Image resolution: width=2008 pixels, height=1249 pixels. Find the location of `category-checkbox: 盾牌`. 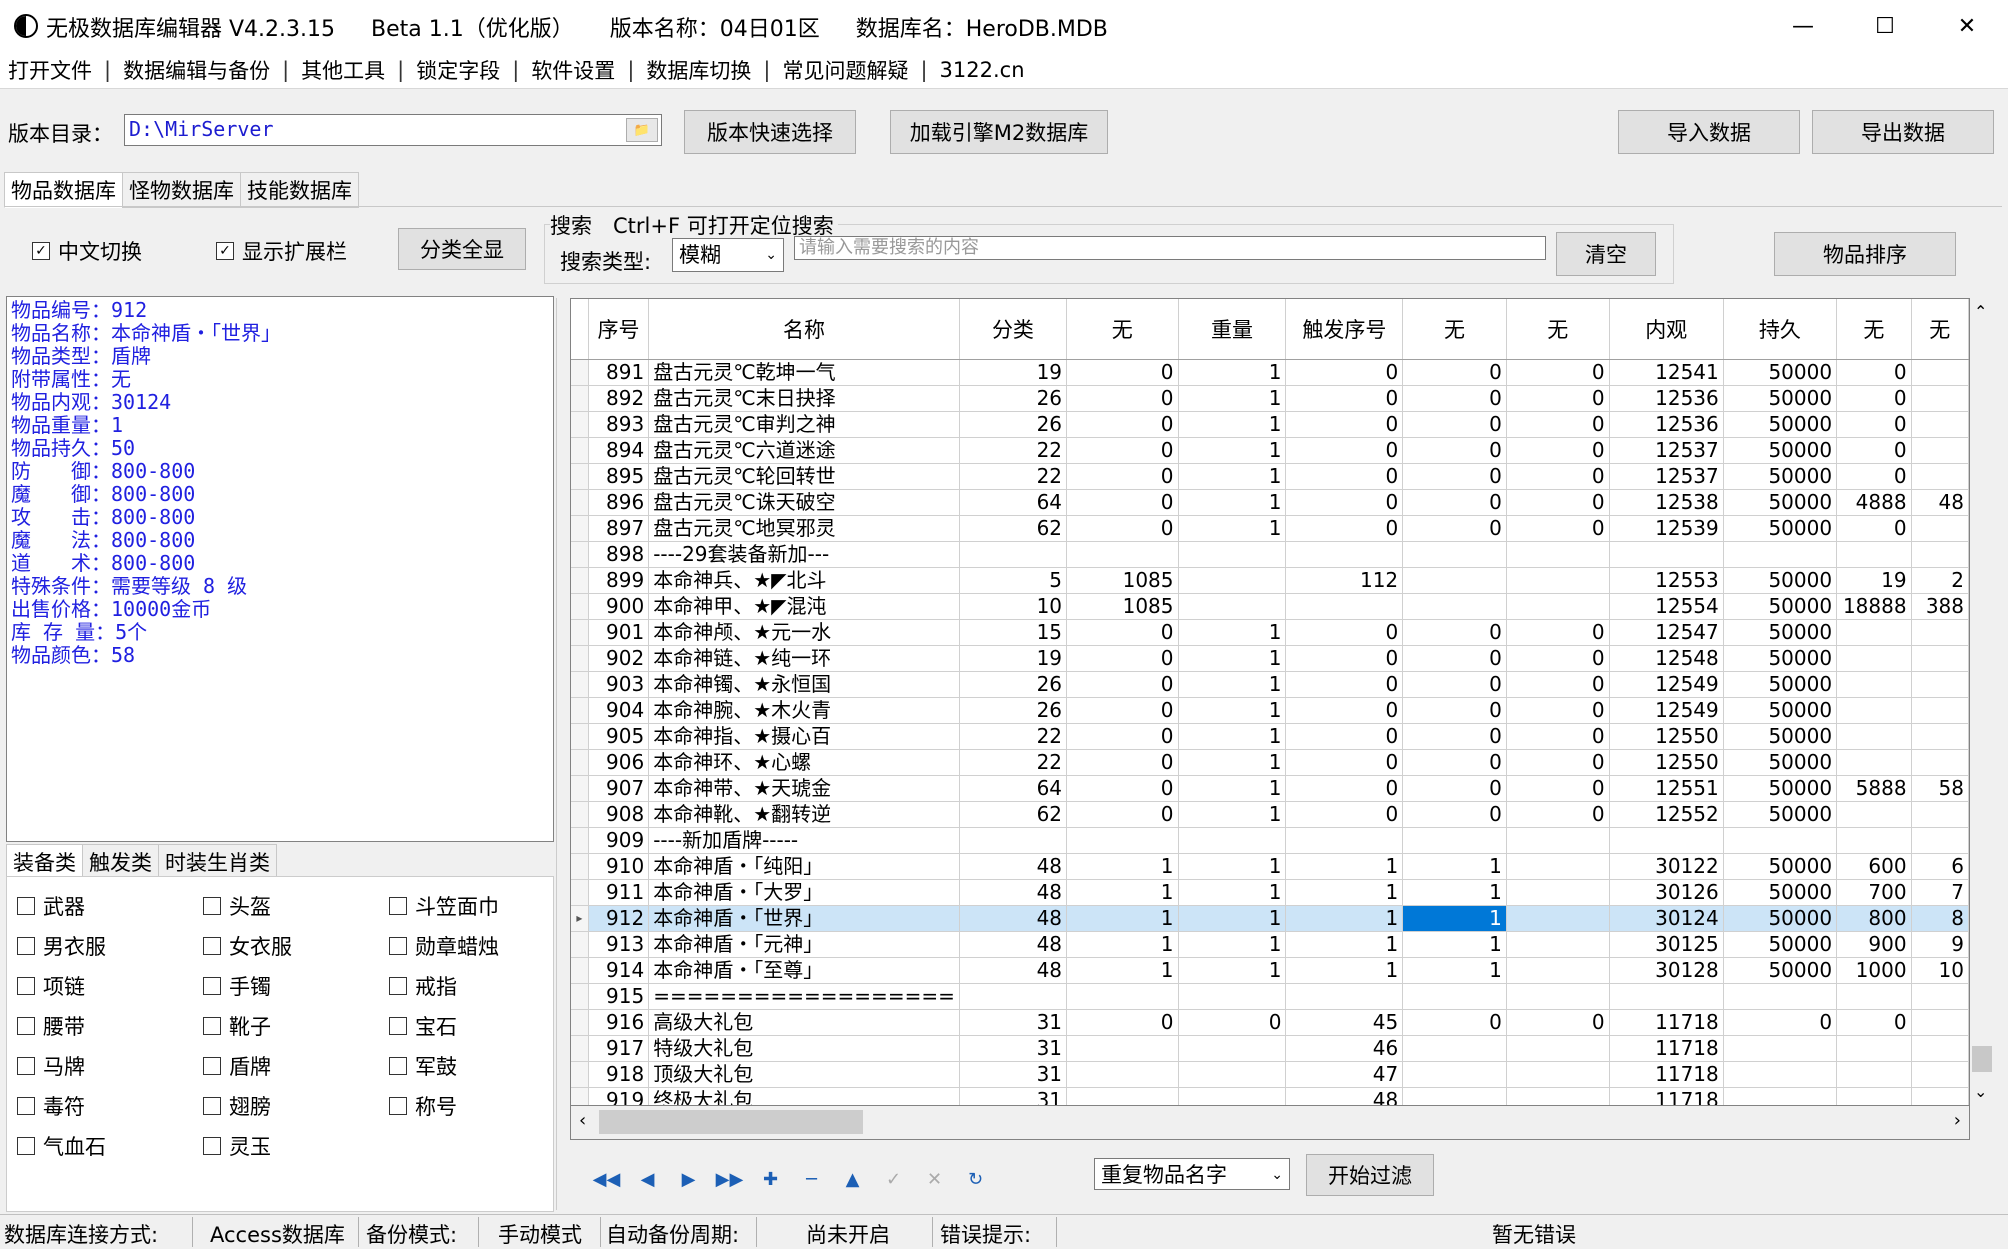

category-checkbox: 盾牌 is located at coordinates (237, 1066).